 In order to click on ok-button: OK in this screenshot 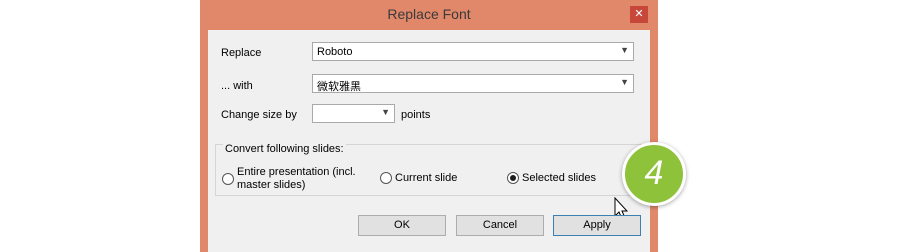, I will do `click(402, 225)`.